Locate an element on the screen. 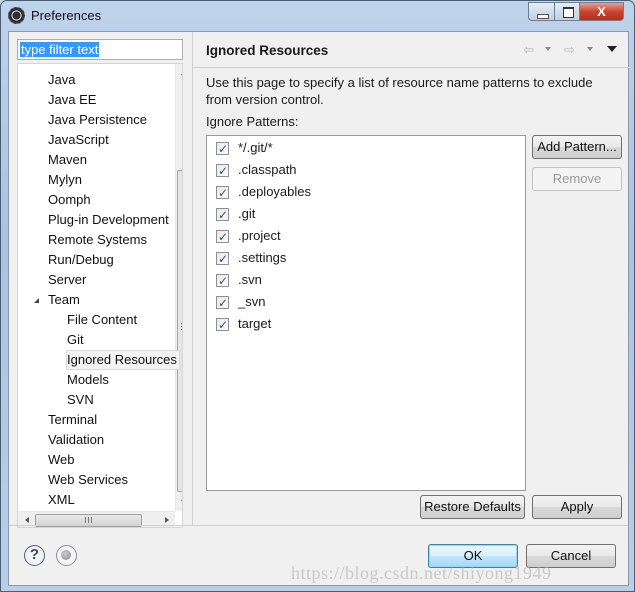 The height and width of the screenshot is (592, 635). tree-item: Server is located at coordinates (60, 280).